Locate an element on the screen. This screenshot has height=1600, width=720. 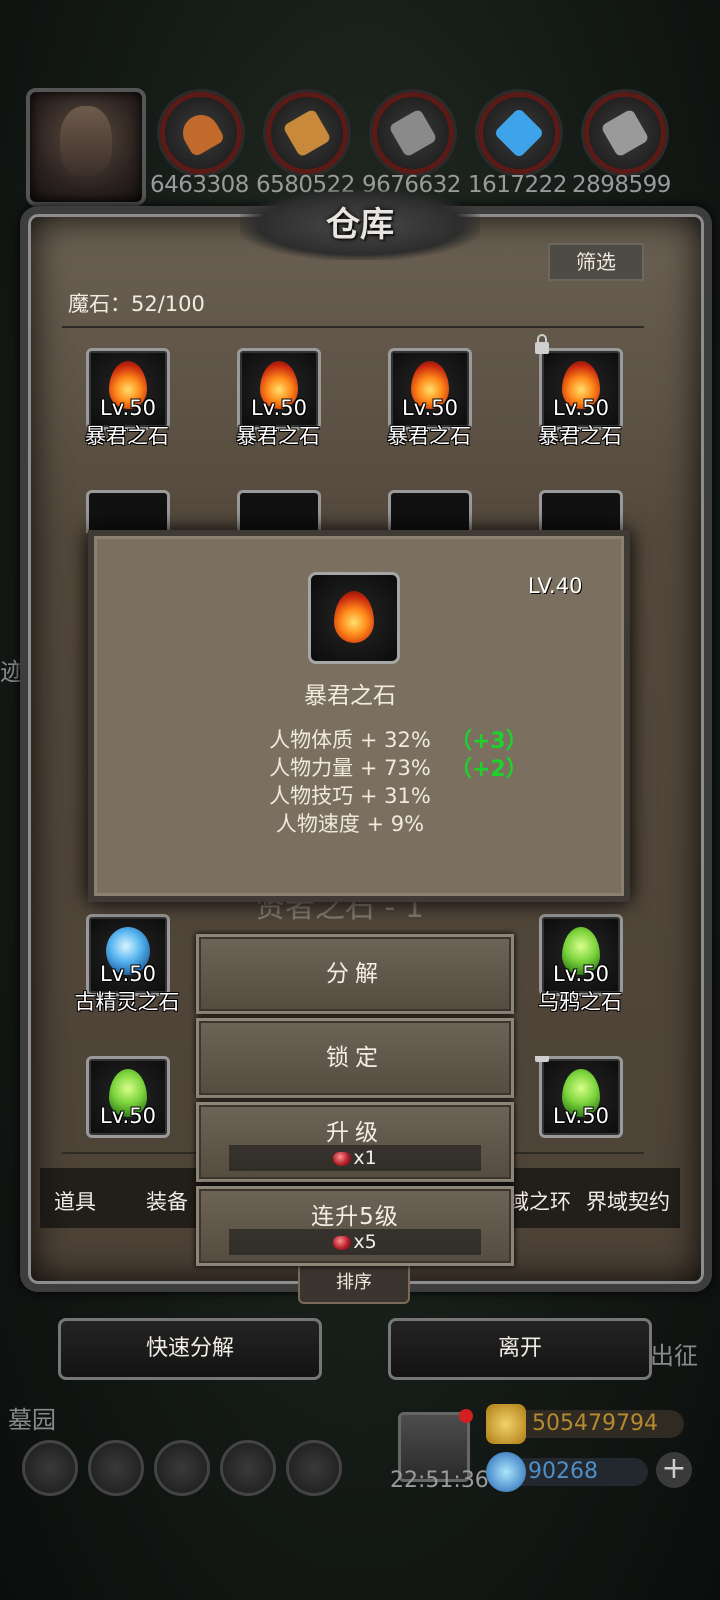
upgrade-label: 升级 is located at coordinates (355, 1133).